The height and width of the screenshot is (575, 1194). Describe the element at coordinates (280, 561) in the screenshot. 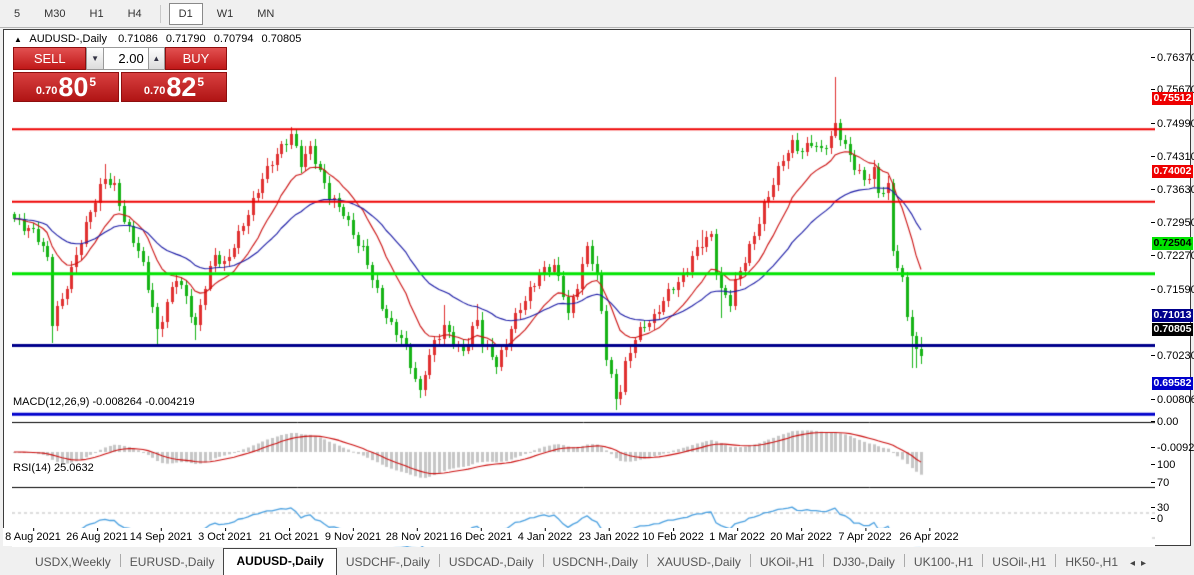

I see `tab-audusd-daily: AUDUSD-,Daily` at that location.